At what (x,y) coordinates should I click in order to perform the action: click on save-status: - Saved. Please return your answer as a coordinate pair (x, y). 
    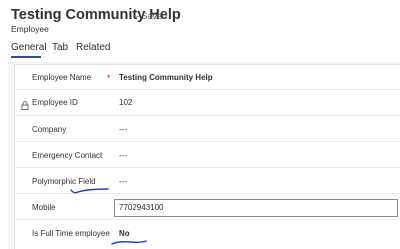
    Looking at the image, I should click on (152, 16).